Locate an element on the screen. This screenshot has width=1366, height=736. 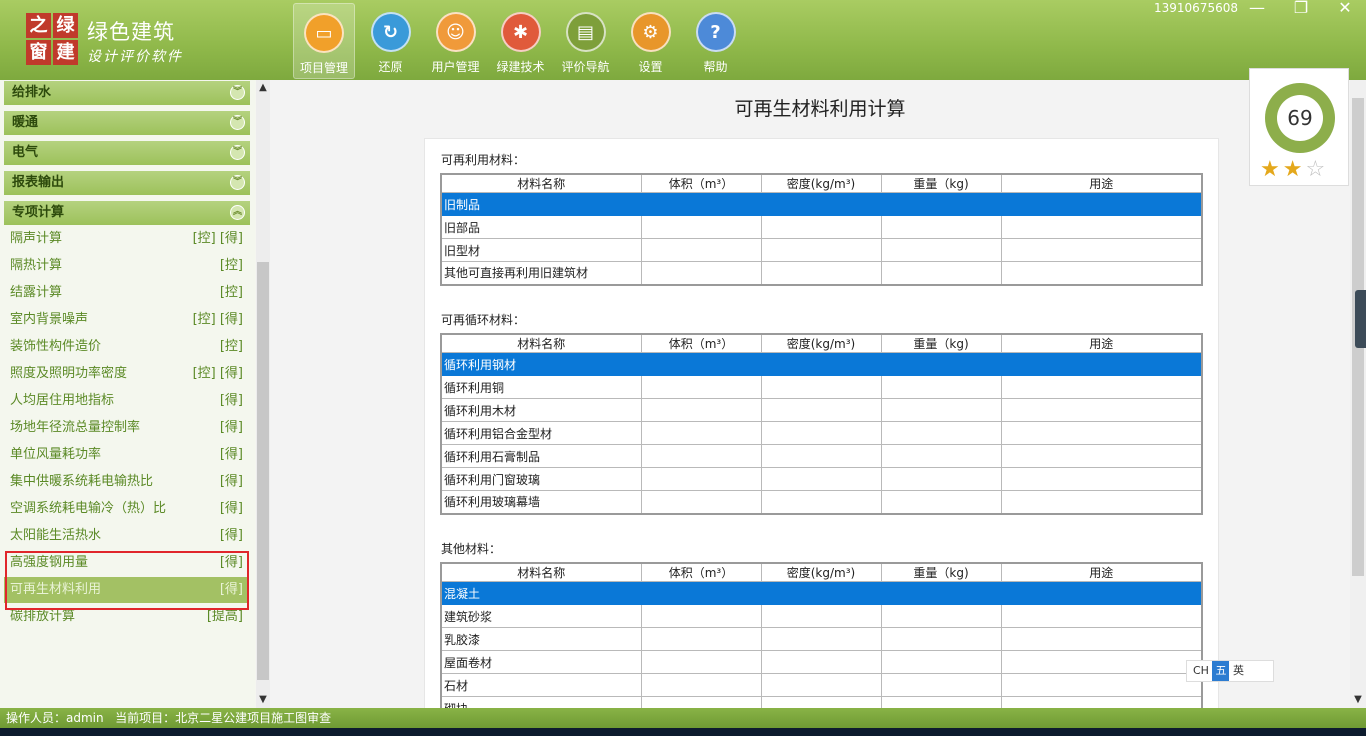
sidebar-item: 碳排放计算 [提高] is located at coordinates (126, 617).